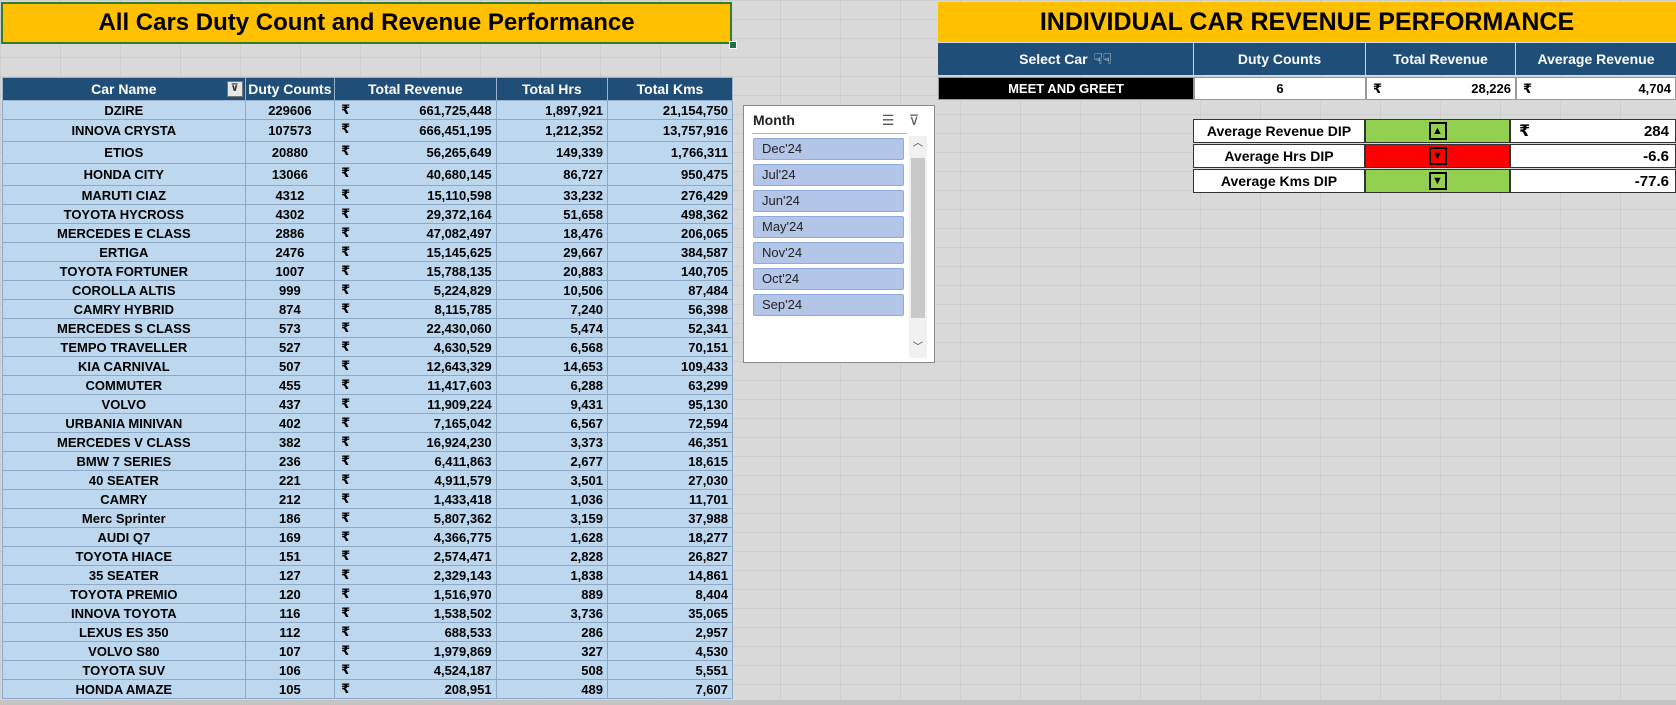 The height and width of the screenshot is (705, 1676). What do you see at coordinates (670, 689) in the screenshot?
I see `kms-cell: 7,607` at bounding box center [670, 689].